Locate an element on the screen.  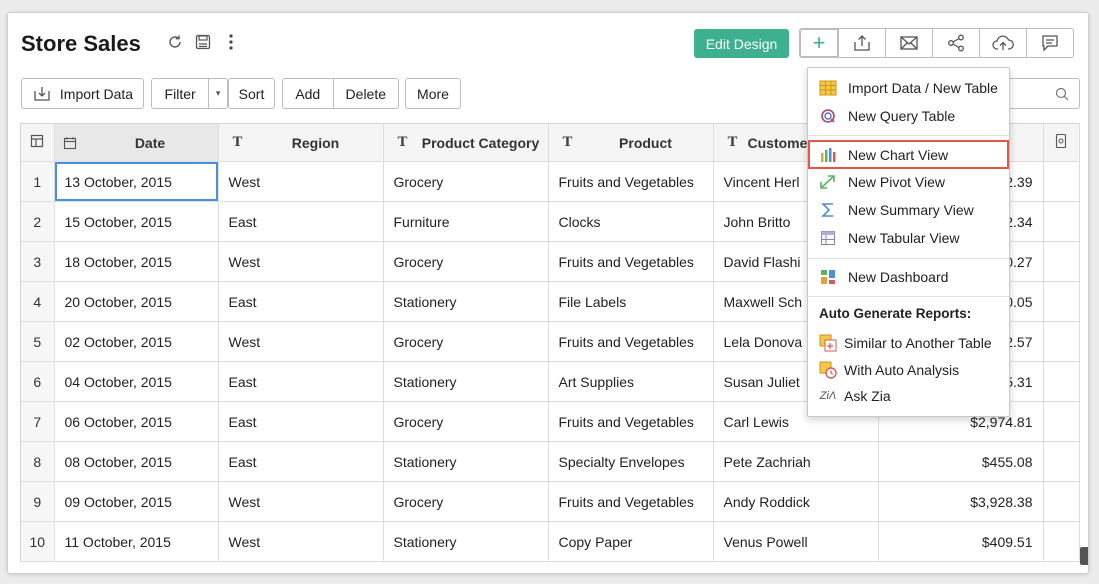
date-cell: 15 October, 2015 is located at coordinates (136, 221).